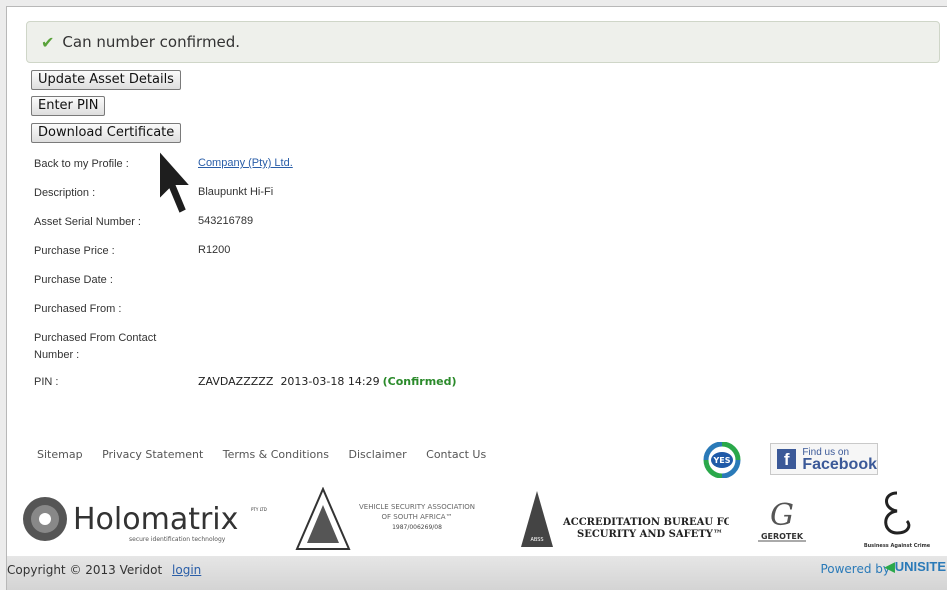 Image resolution: width=947 pixels, height=590 pixels. I want to click on purchase-date-label: Purchase Date :, so click(73, 280).